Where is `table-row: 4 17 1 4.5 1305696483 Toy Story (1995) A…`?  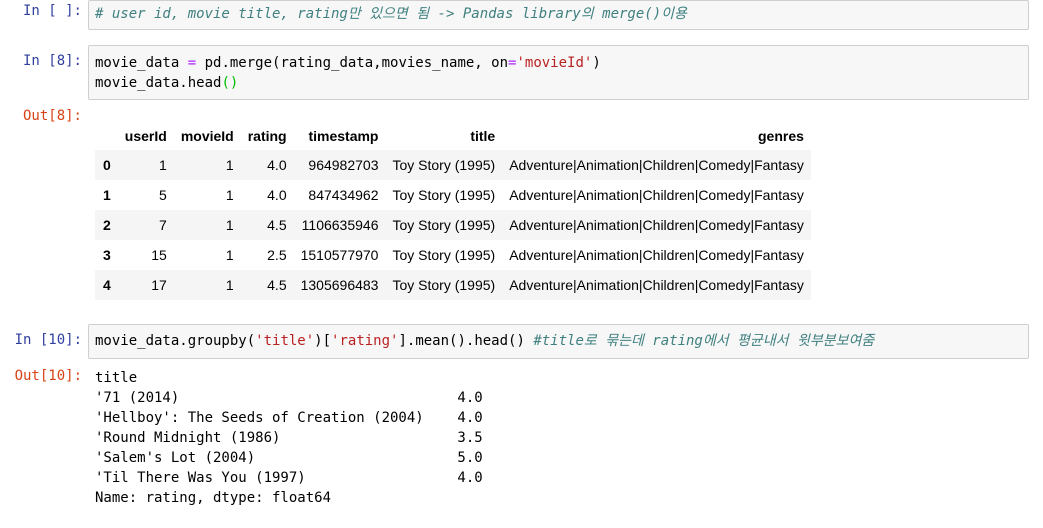
table-row: 4 17 1 4.5 1305696483 Toy Story (1995) A… is located at coordinates (453, 285).